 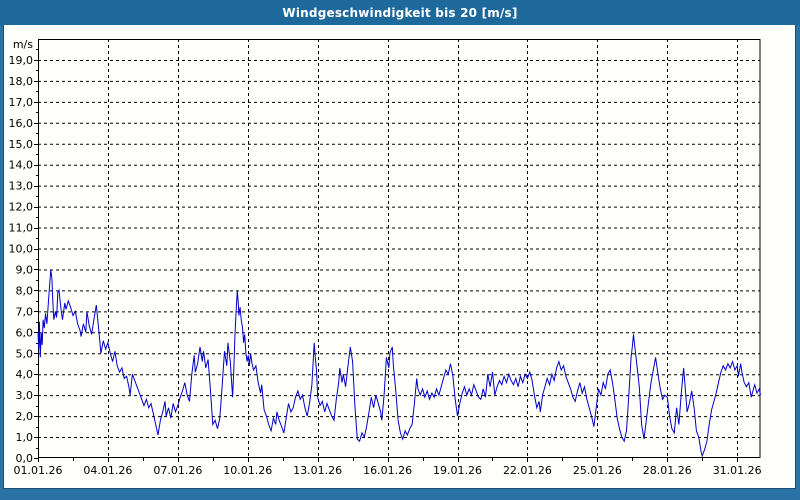 I want to click on y-tick-label: 6,0, so click(x=25, y=332).